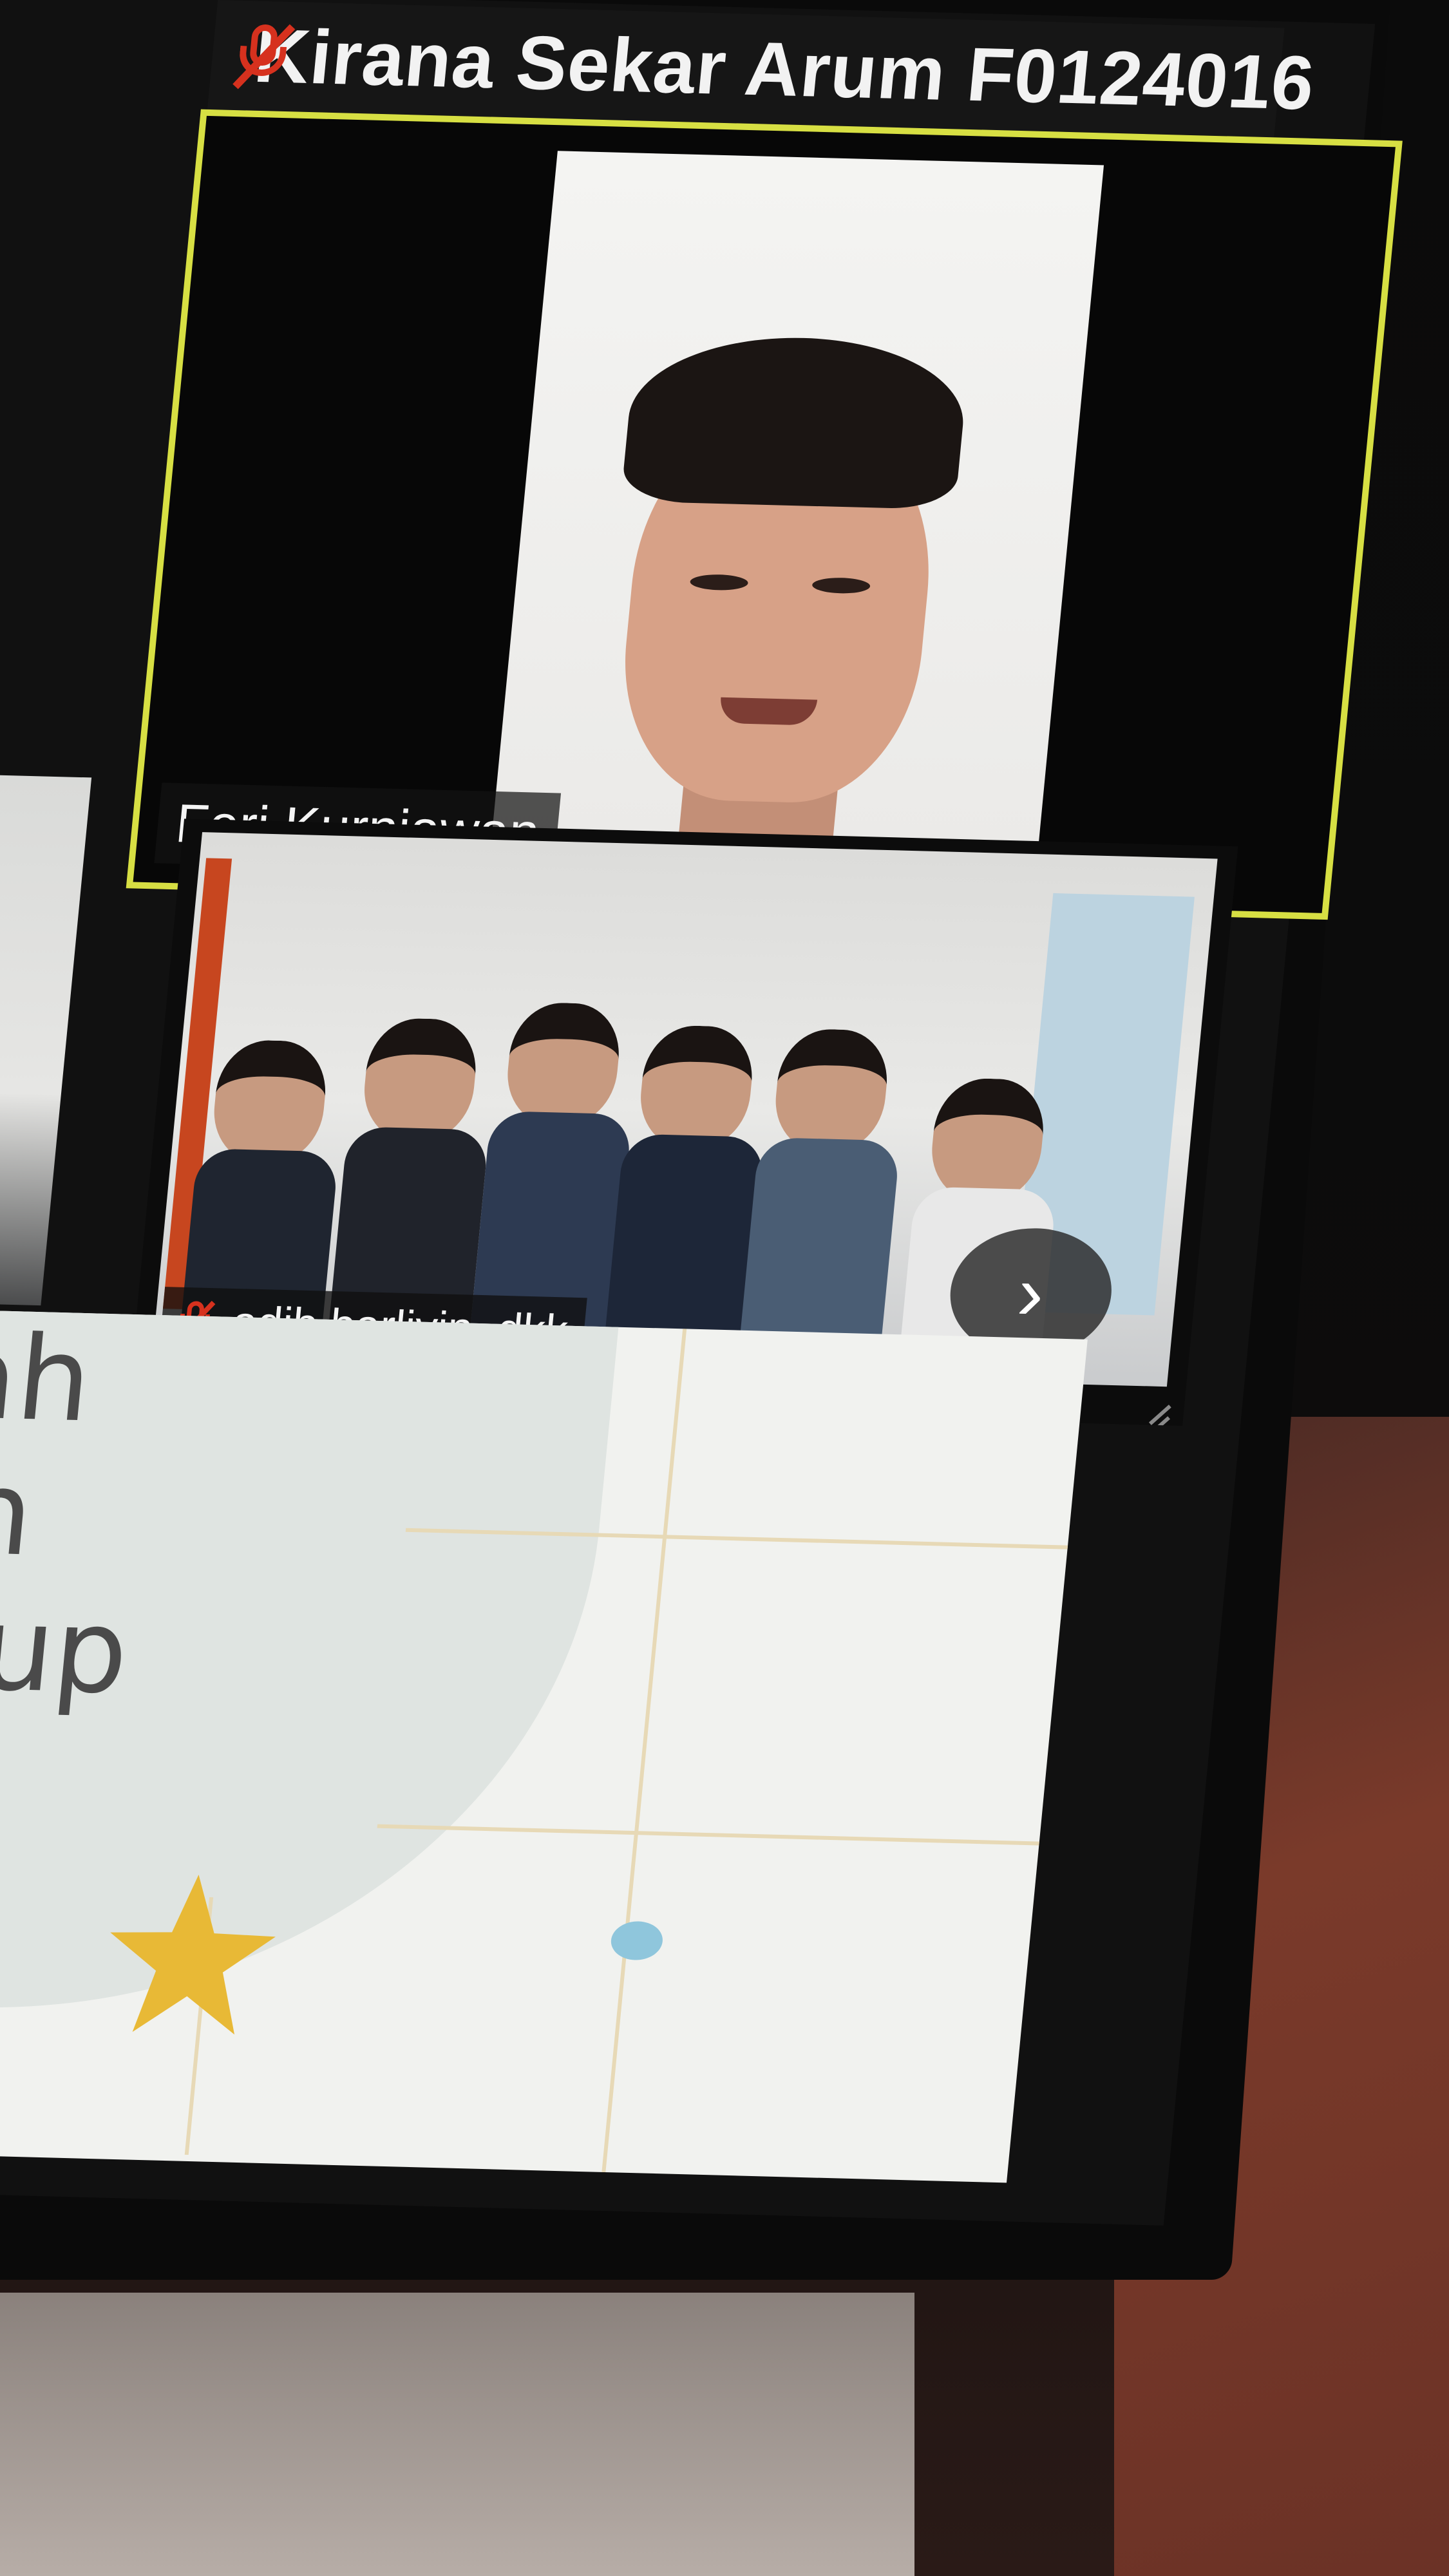  What do you see at coordinates (262, 56) in the screenshot?
I see `mic-muted-icon` at bounding box center [262, 56].